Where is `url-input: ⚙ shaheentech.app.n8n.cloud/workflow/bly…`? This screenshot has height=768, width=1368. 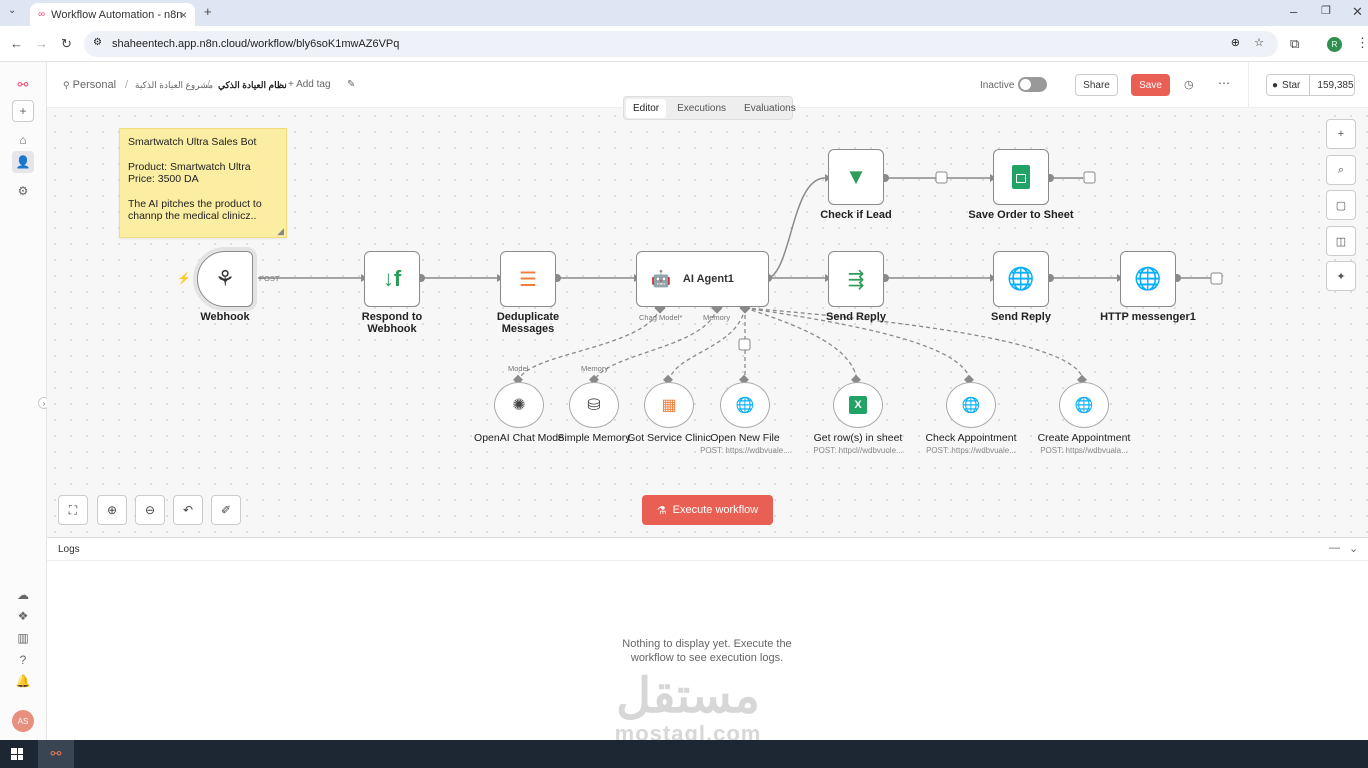
url-input: ⚙ shaheentech.app.n8n.cloud/workflow/bly… is located at coordinates (681, 44).